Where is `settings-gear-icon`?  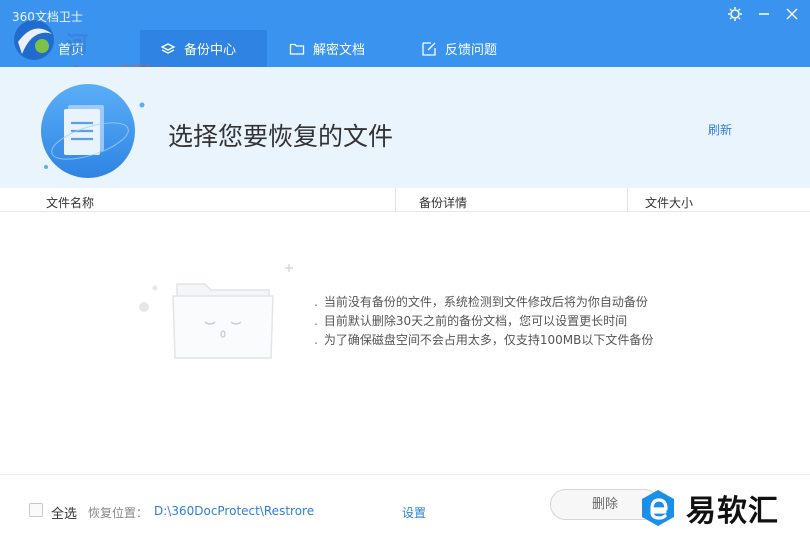
settings-gear-icon is located at coordinates (735, 14).